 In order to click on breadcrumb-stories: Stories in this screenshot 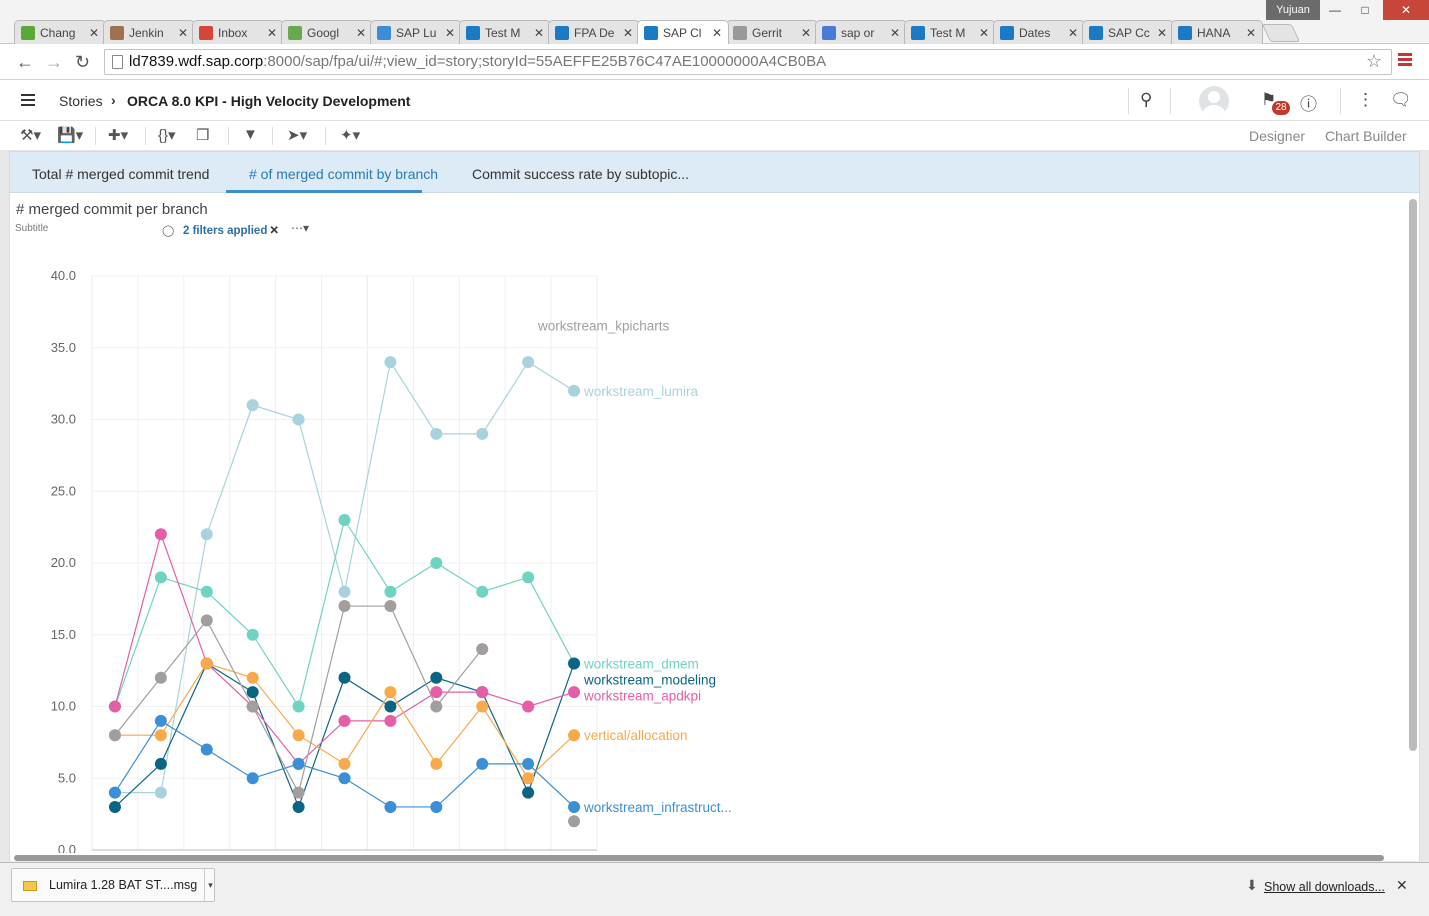, I will do `click(81, 101)`.